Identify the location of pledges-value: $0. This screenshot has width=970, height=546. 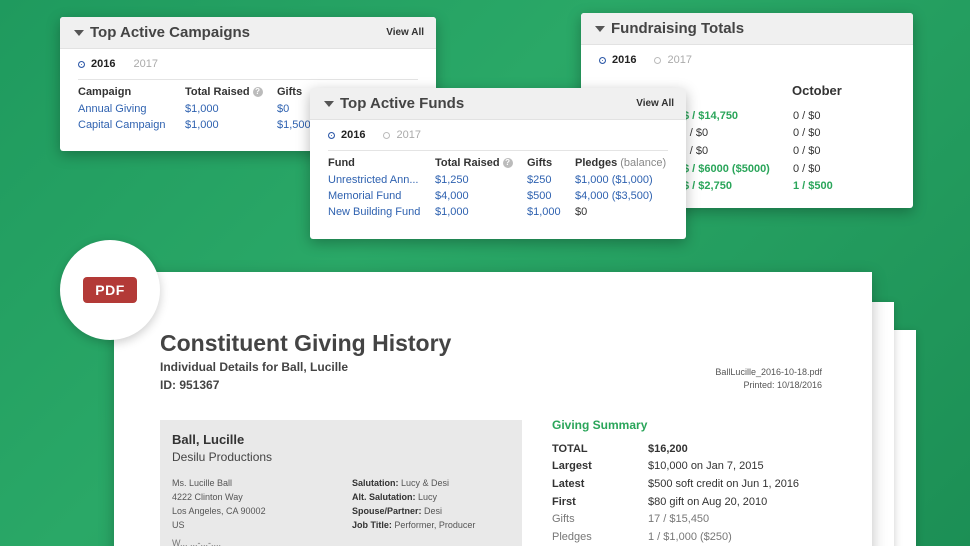
(581, 212).